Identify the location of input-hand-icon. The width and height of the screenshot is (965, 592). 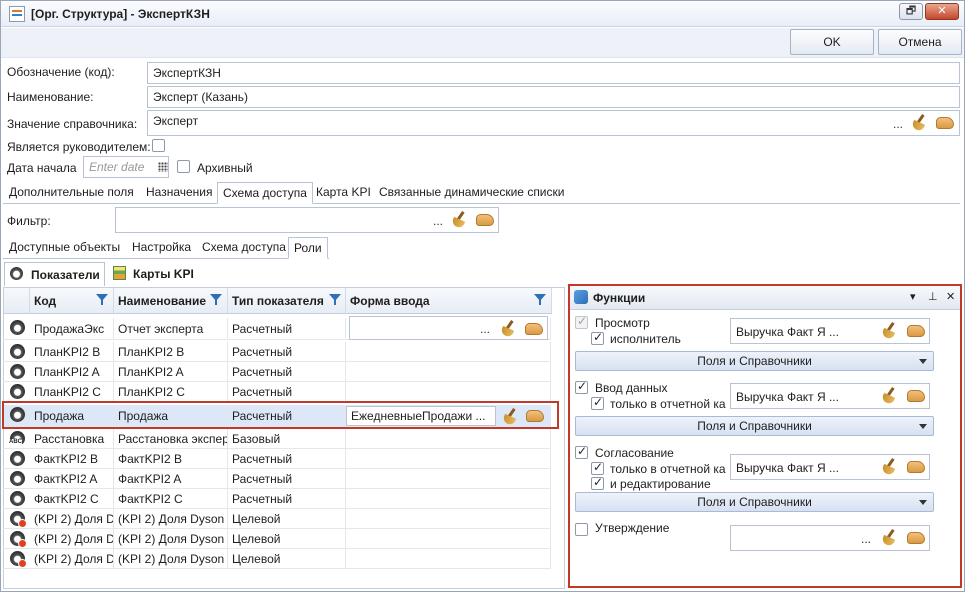
(916, 396).